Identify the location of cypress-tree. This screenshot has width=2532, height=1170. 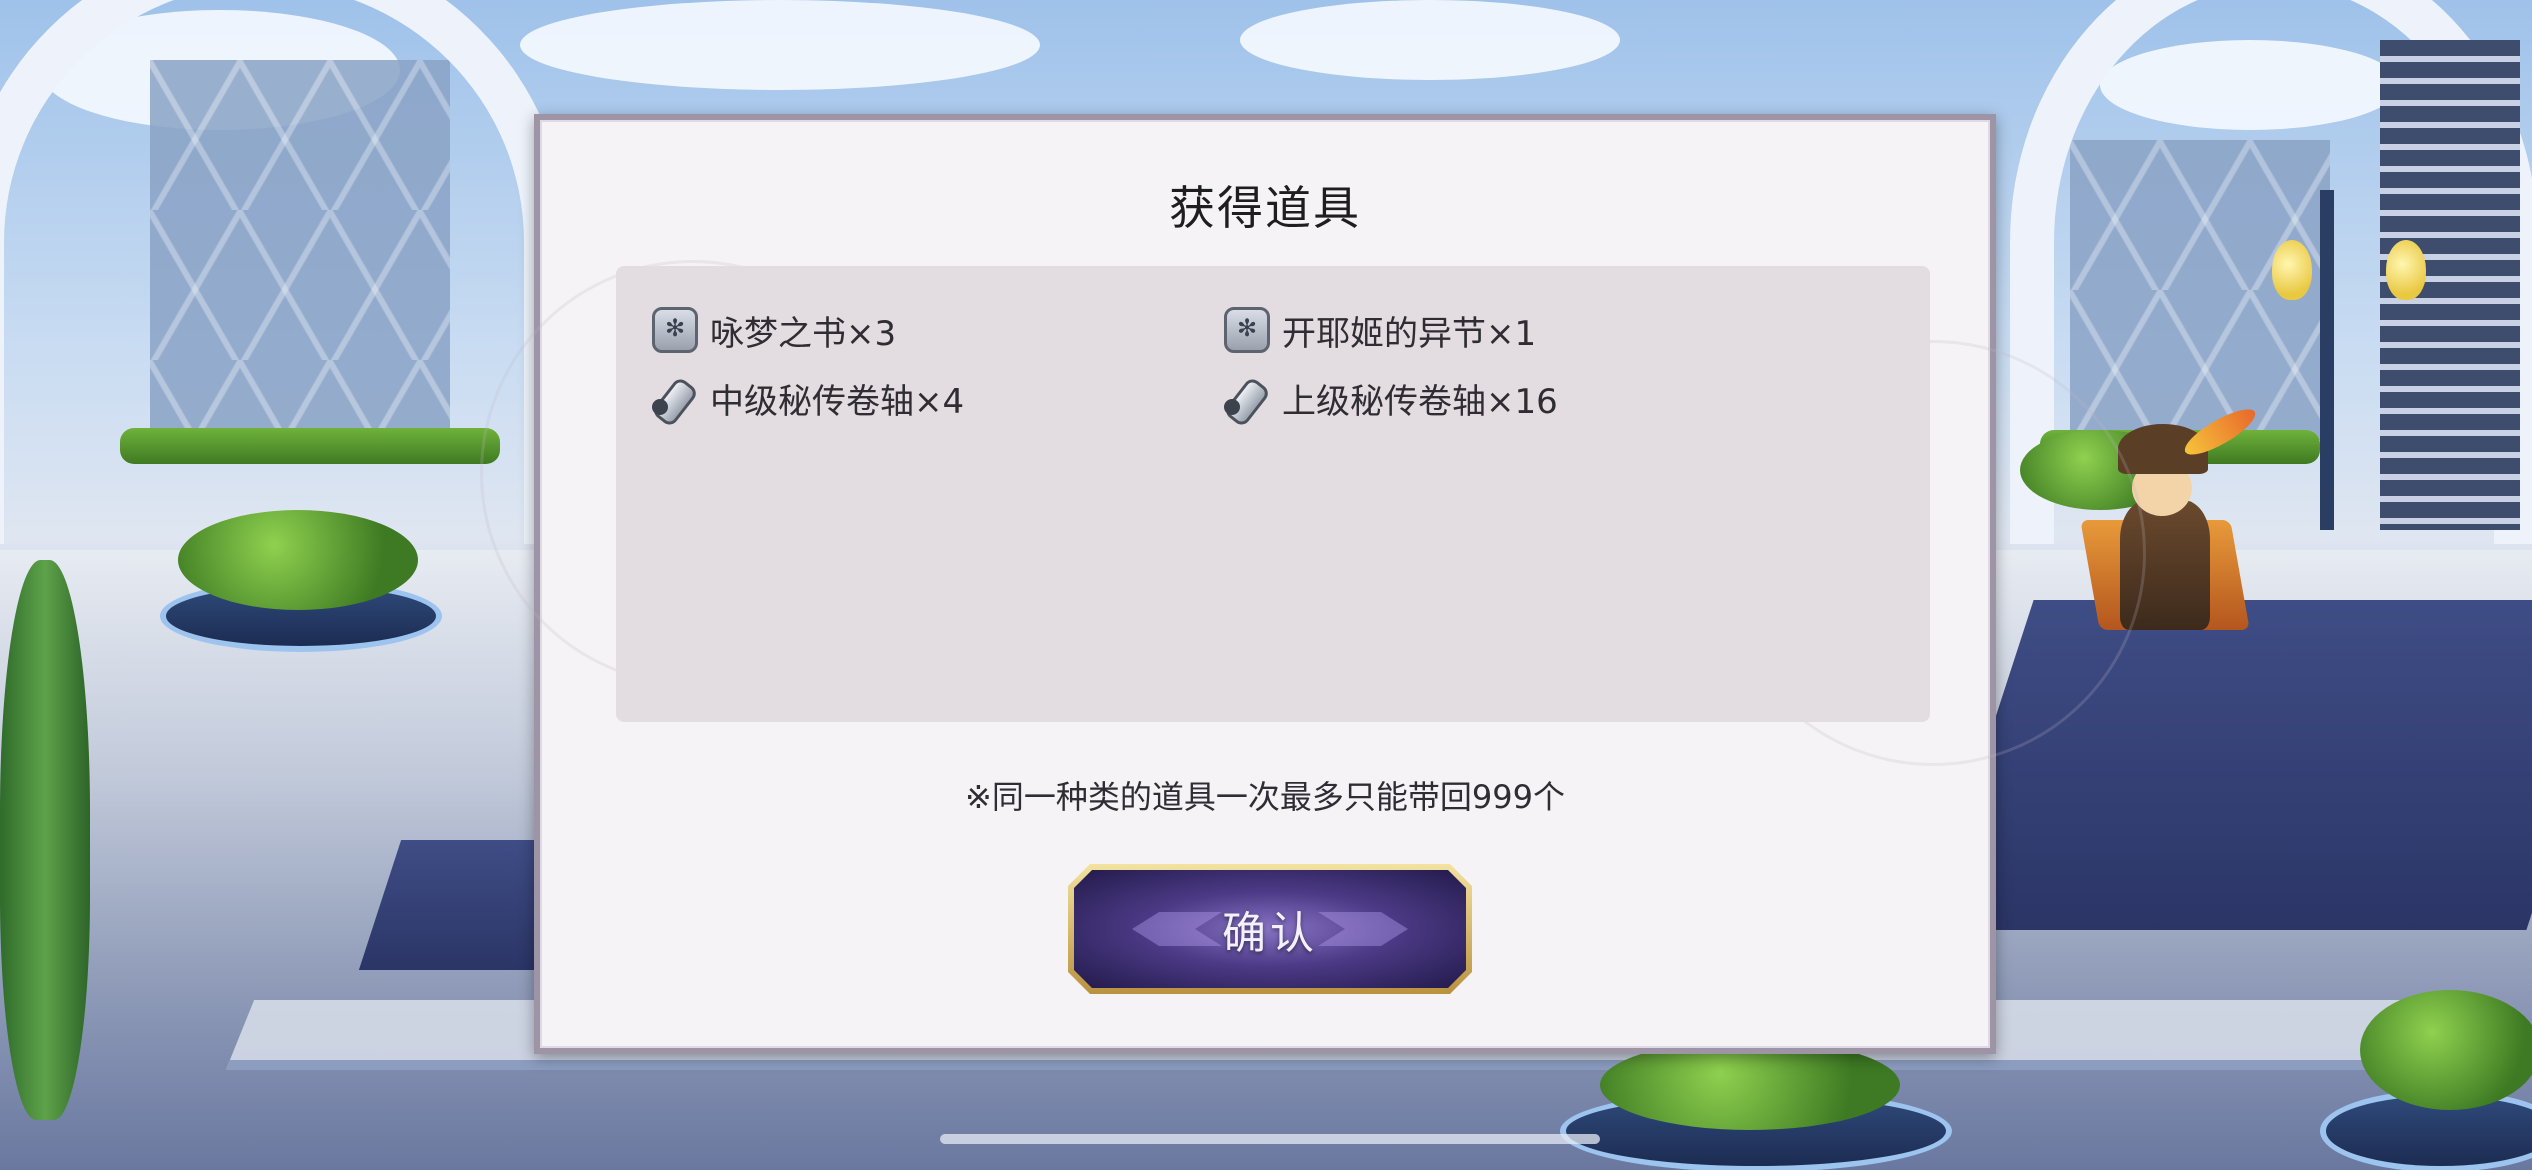
(45, 840).